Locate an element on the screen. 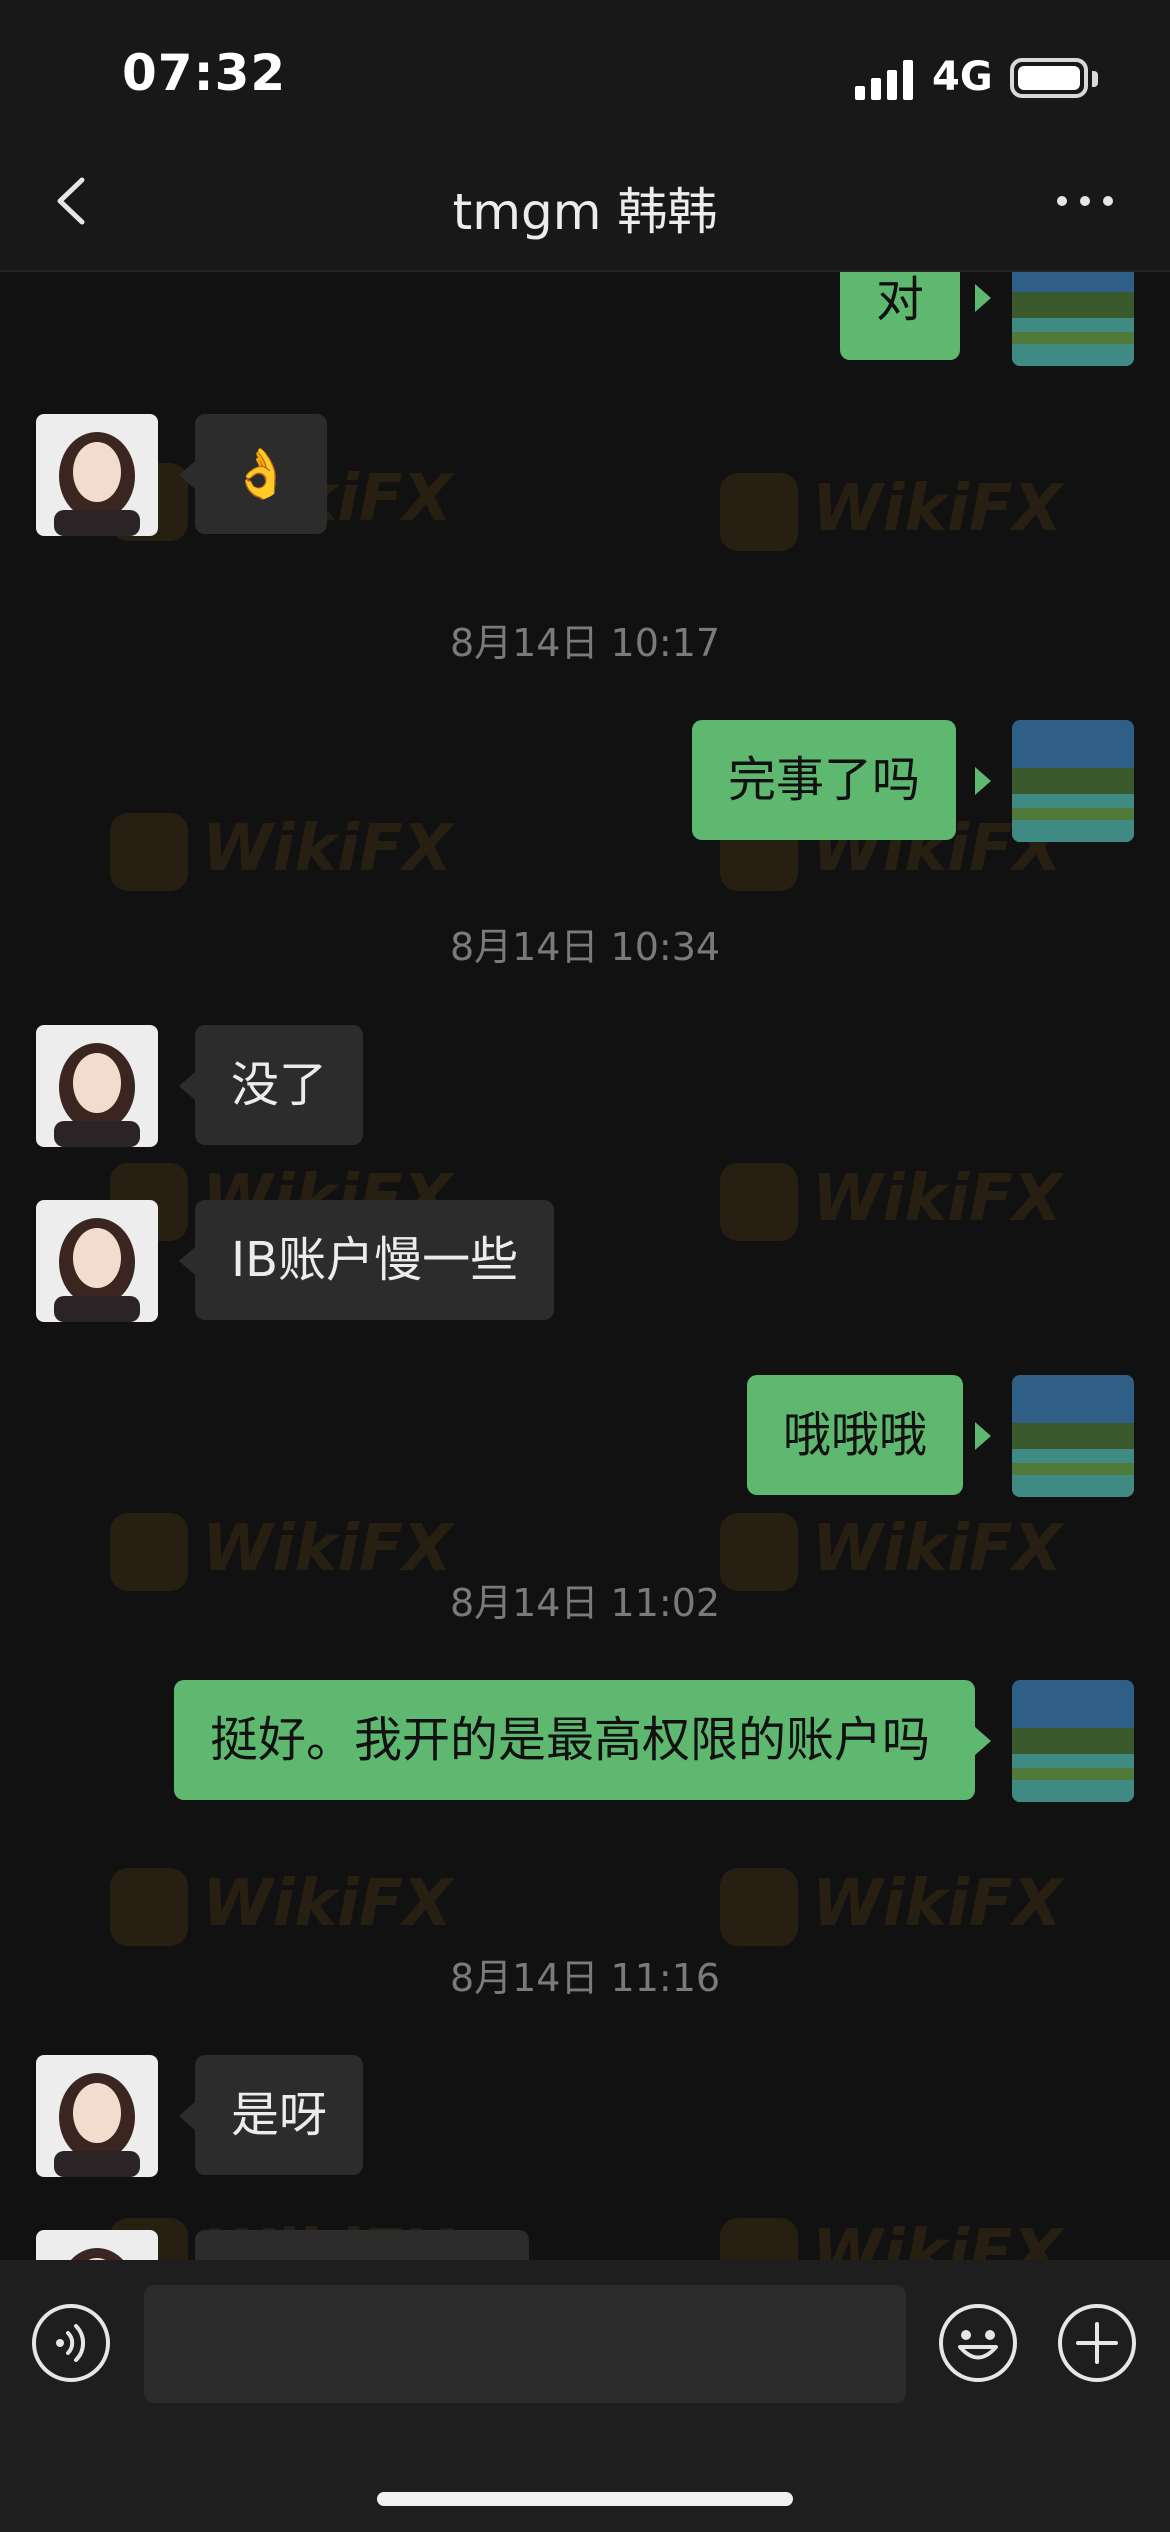 The height and width of the screenshot is (2532, 1170). more-button is located at coordinates (1085, 201).